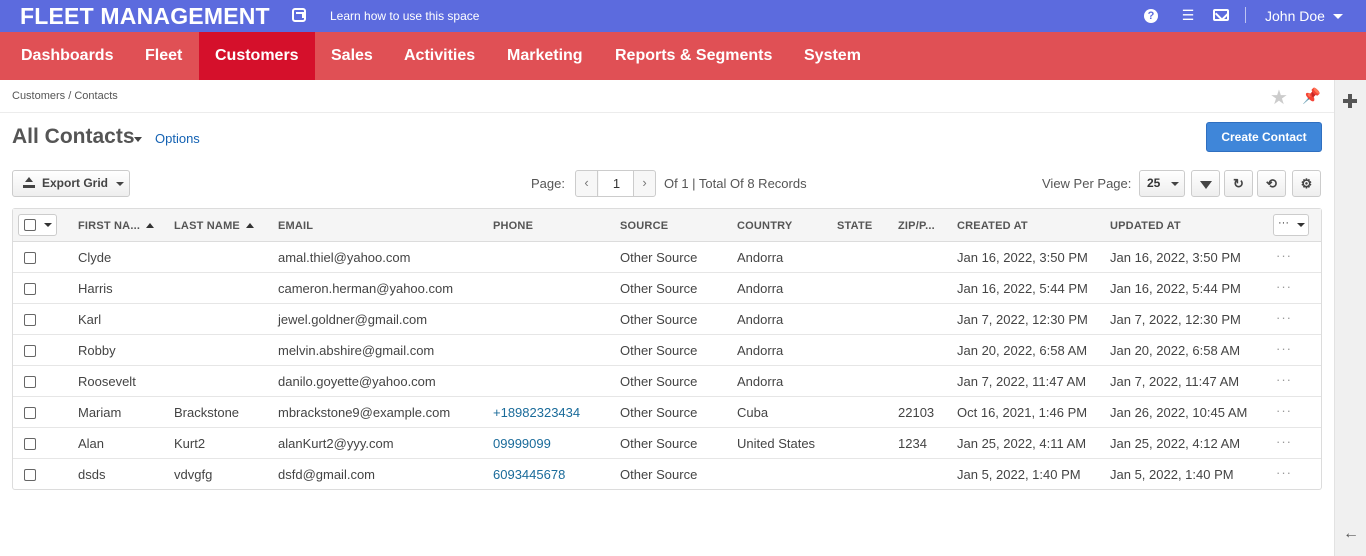 Image resolution: width=1366 pixels, height=556 pixels. Describe the element at coordinates (1351, 534) in the screenshot. I see `arrow-left-icon: ←` at that location.